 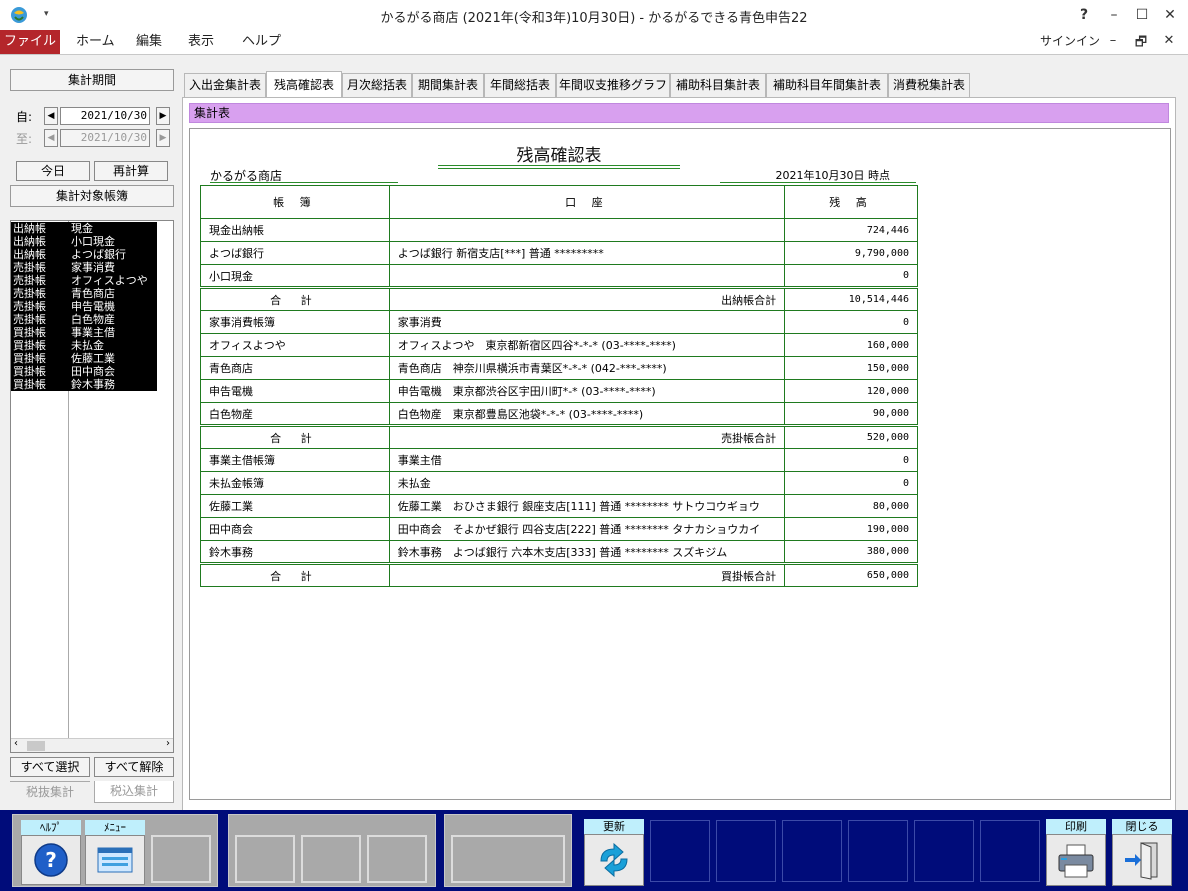 What do you see at coordinates (115, 828) in the screenshot?
I see `menu-label: ﾒﾆｭｰ` at bounding box center [115, 828].